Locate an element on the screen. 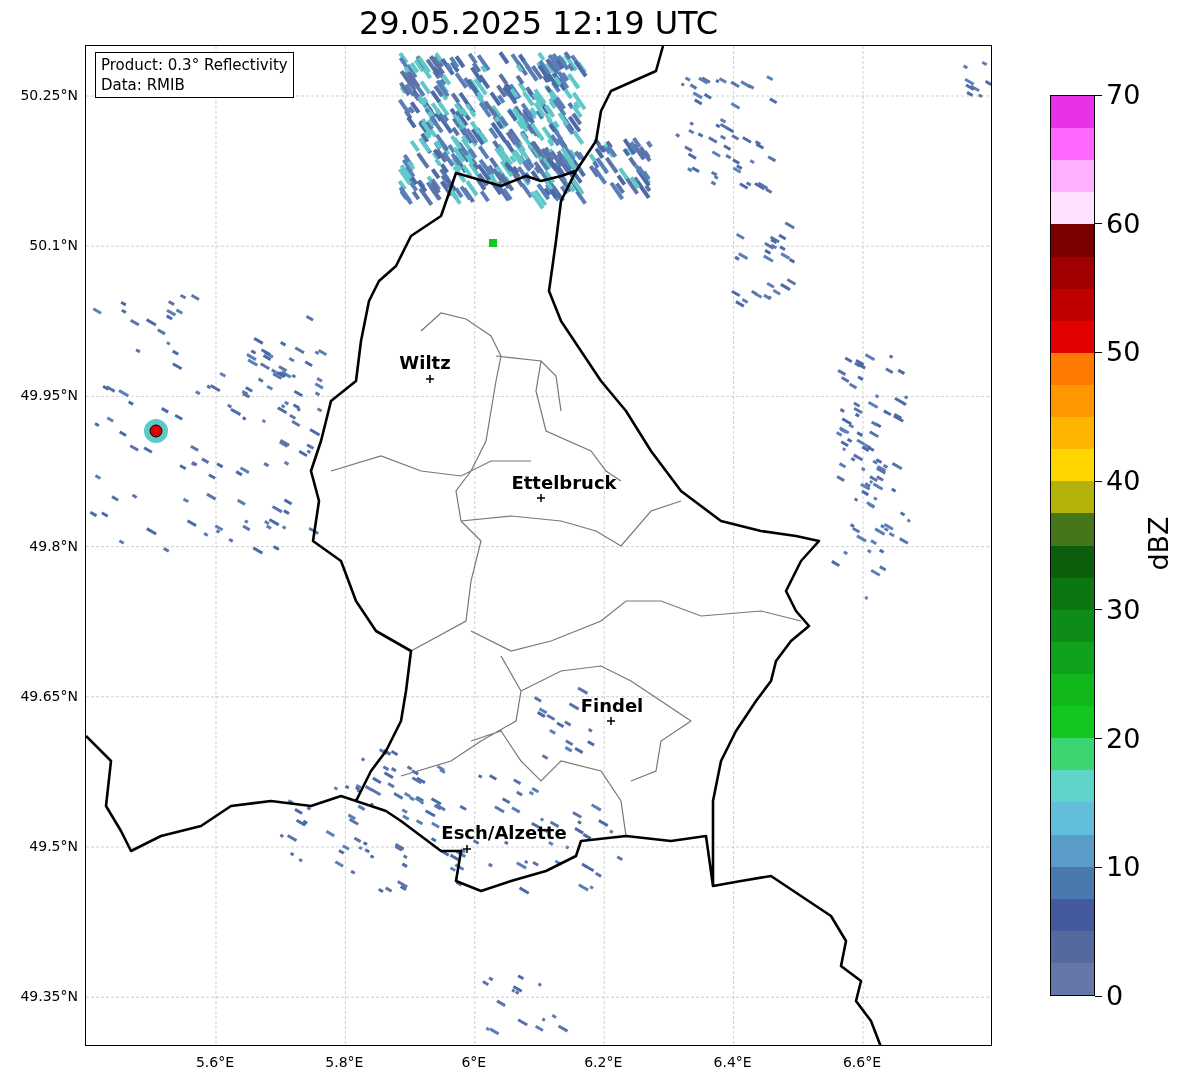  info-text: Product: 0.3° Reflectivity is located at coordinates (194, 65).